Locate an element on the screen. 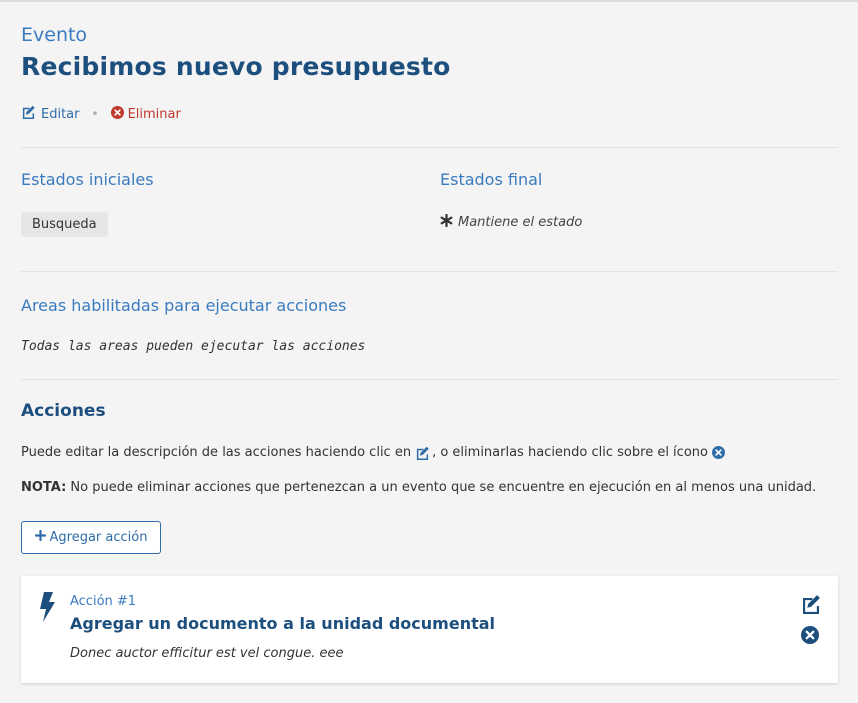 The width and height of the screenshot is (858, 703). edit-link: Editar is located at coordinates (50, 114).